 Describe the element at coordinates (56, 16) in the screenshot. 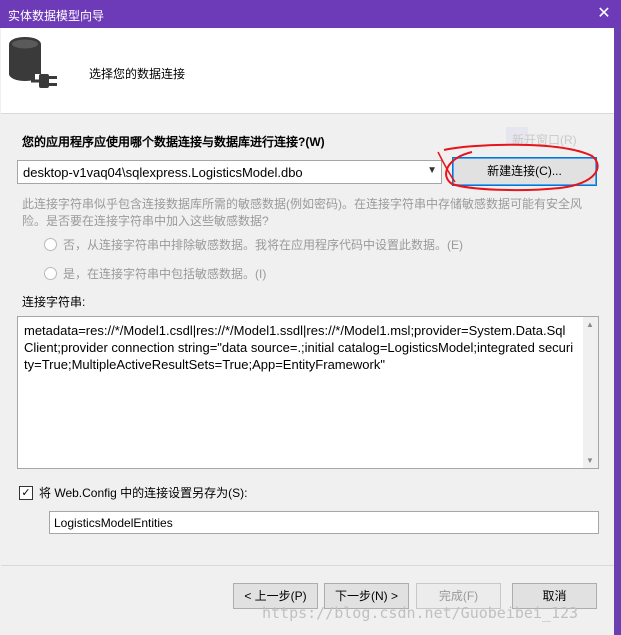

I see `window-title: 实体数据模型向导` at that location.